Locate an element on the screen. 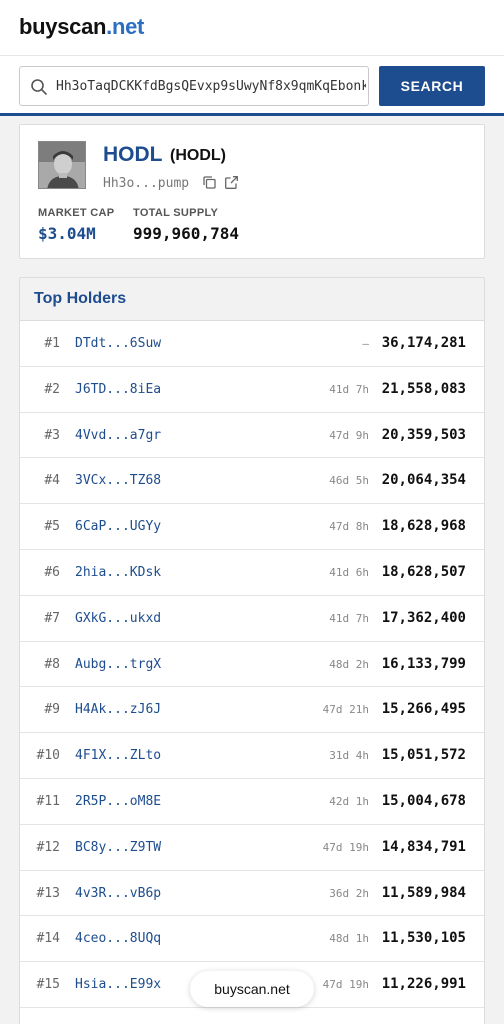 The height and width of the screenshot is (1024, 504). search-bar: SEARCH is located at coordinates (252, 86).